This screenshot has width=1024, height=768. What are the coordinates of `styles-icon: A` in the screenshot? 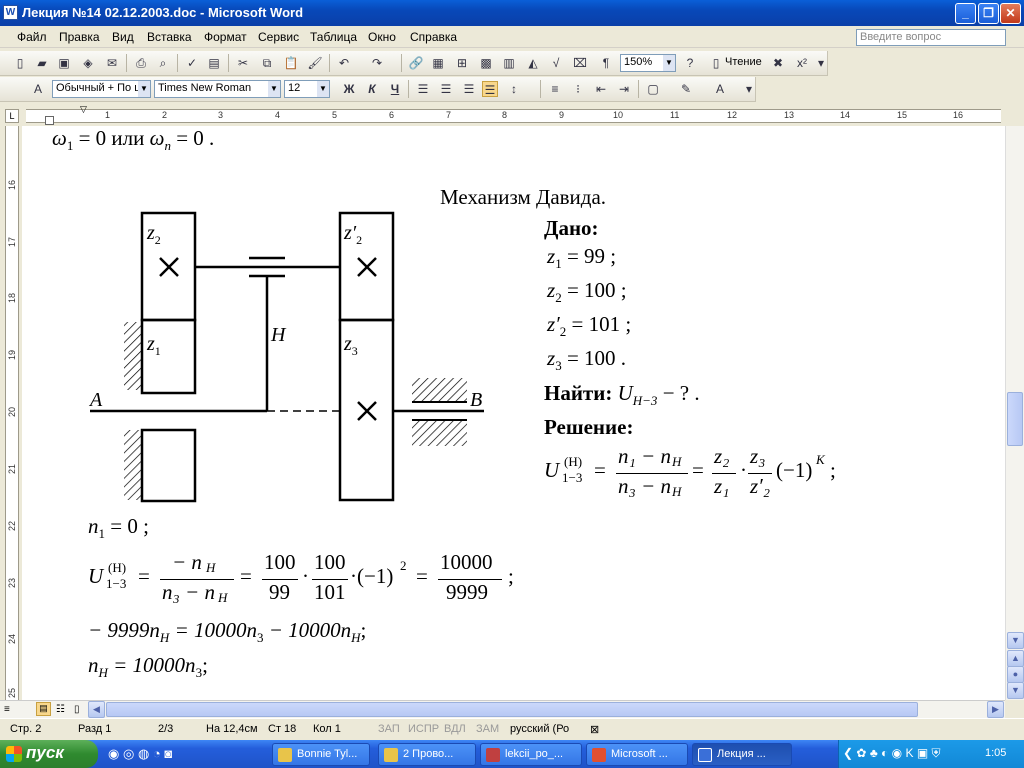 It's located at (38, 89).